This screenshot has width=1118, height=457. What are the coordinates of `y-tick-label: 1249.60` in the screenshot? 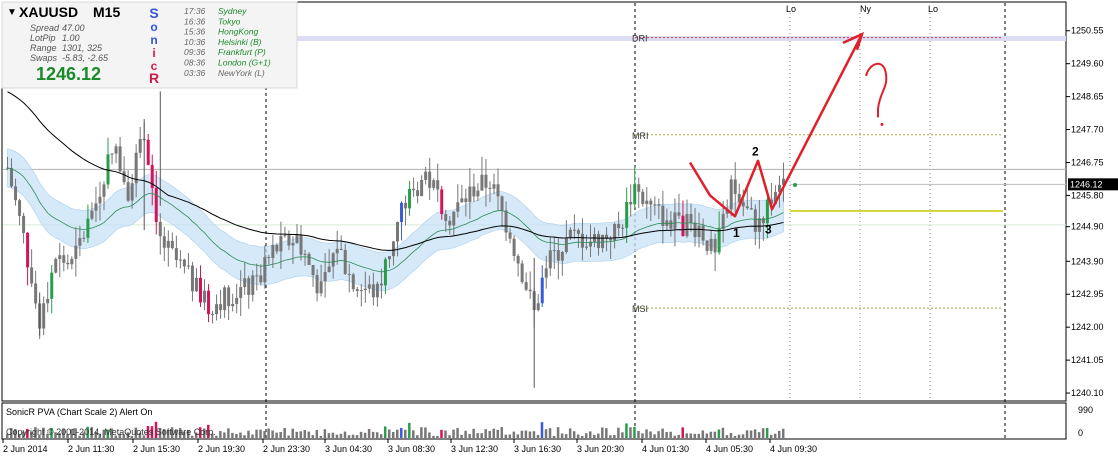 It's located at (1087, 64).